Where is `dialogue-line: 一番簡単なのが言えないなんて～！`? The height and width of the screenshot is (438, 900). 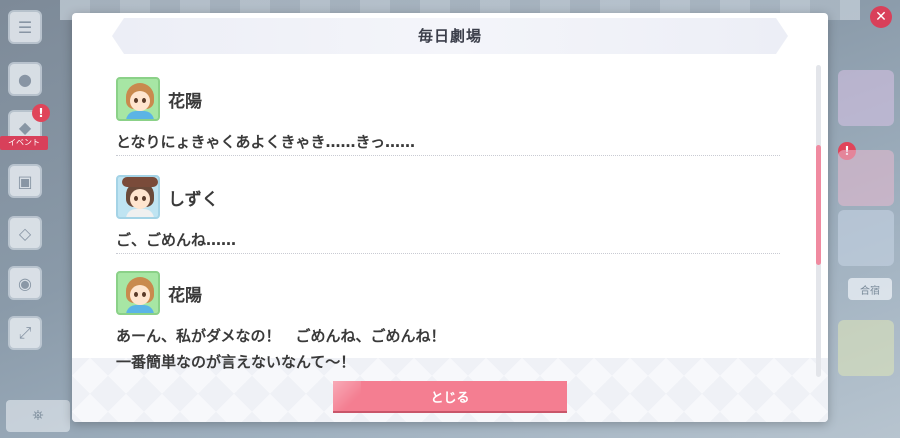
dialogue-line: 一番簡単なのが言えないなんて～！ is located at coordinates (236, 362).